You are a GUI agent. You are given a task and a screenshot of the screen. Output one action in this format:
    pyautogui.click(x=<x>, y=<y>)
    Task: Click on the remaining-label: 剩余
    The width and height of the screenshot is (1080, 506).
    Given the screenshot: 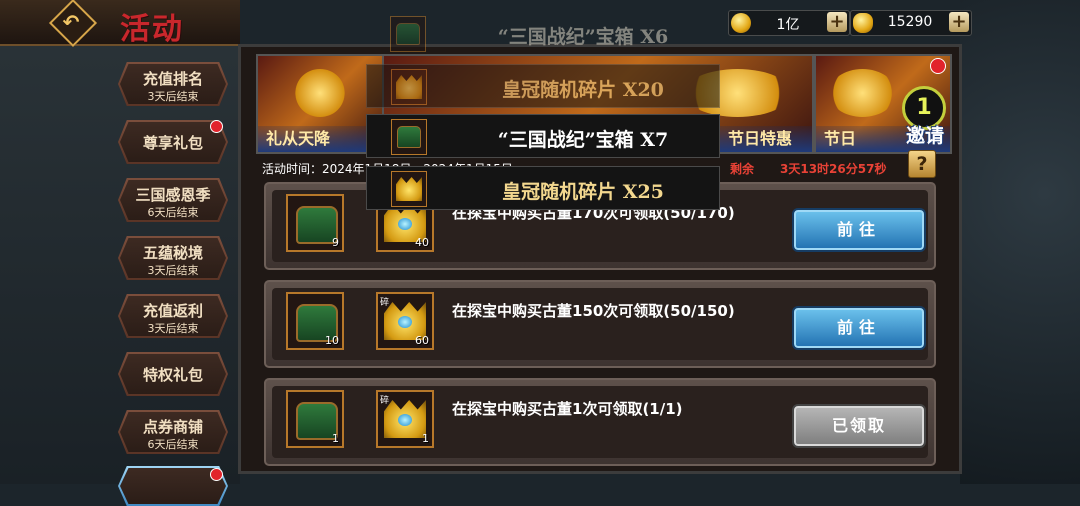 What is the action you would take?
    pyautogui.click(x=742, y=169)
    